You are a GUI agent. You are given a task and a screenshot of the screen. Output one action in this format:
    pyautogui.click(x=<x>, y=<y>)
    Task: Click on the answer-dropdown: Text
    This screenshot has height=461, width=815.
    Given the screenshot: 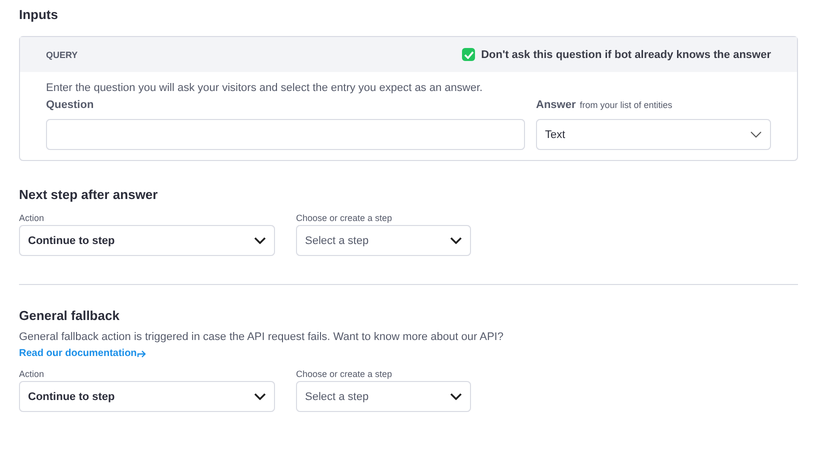 What is the action you would take?
    pyautogui.click(x=653, y=134)
    